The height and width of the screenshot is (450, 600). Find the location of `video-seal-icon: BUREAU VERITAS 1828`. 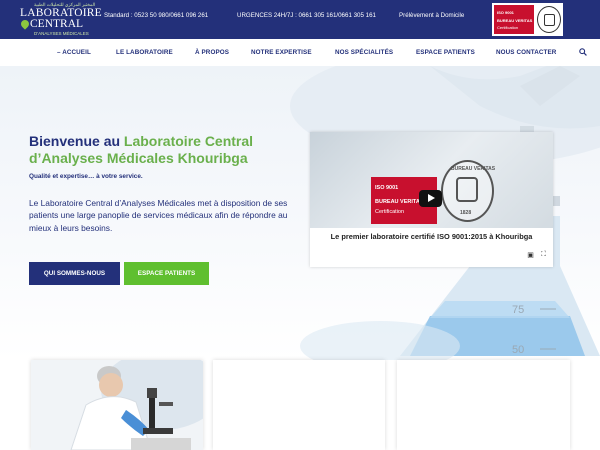

video-seal-icon: BUREAU VERITAS 1828 is located at coordinates (468, 191).